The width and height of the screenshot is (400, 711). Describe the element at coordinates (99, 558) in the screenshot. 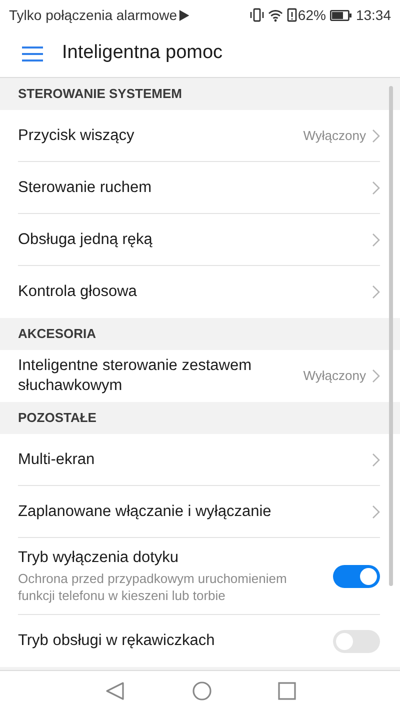

I see `setting-label: Tryb wyłączenia dotyku` at that location.